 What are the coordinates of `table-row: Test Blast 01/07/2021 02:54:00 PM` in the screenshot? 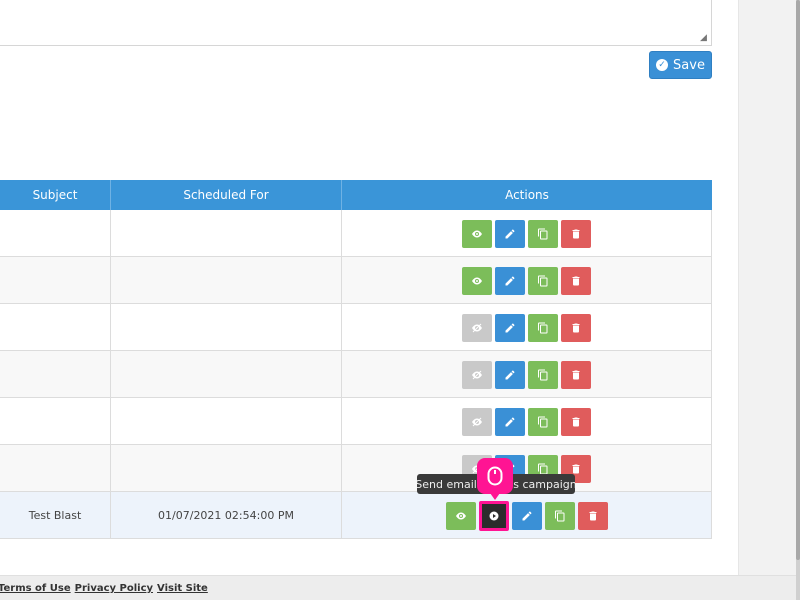 It's located at (356, 515).